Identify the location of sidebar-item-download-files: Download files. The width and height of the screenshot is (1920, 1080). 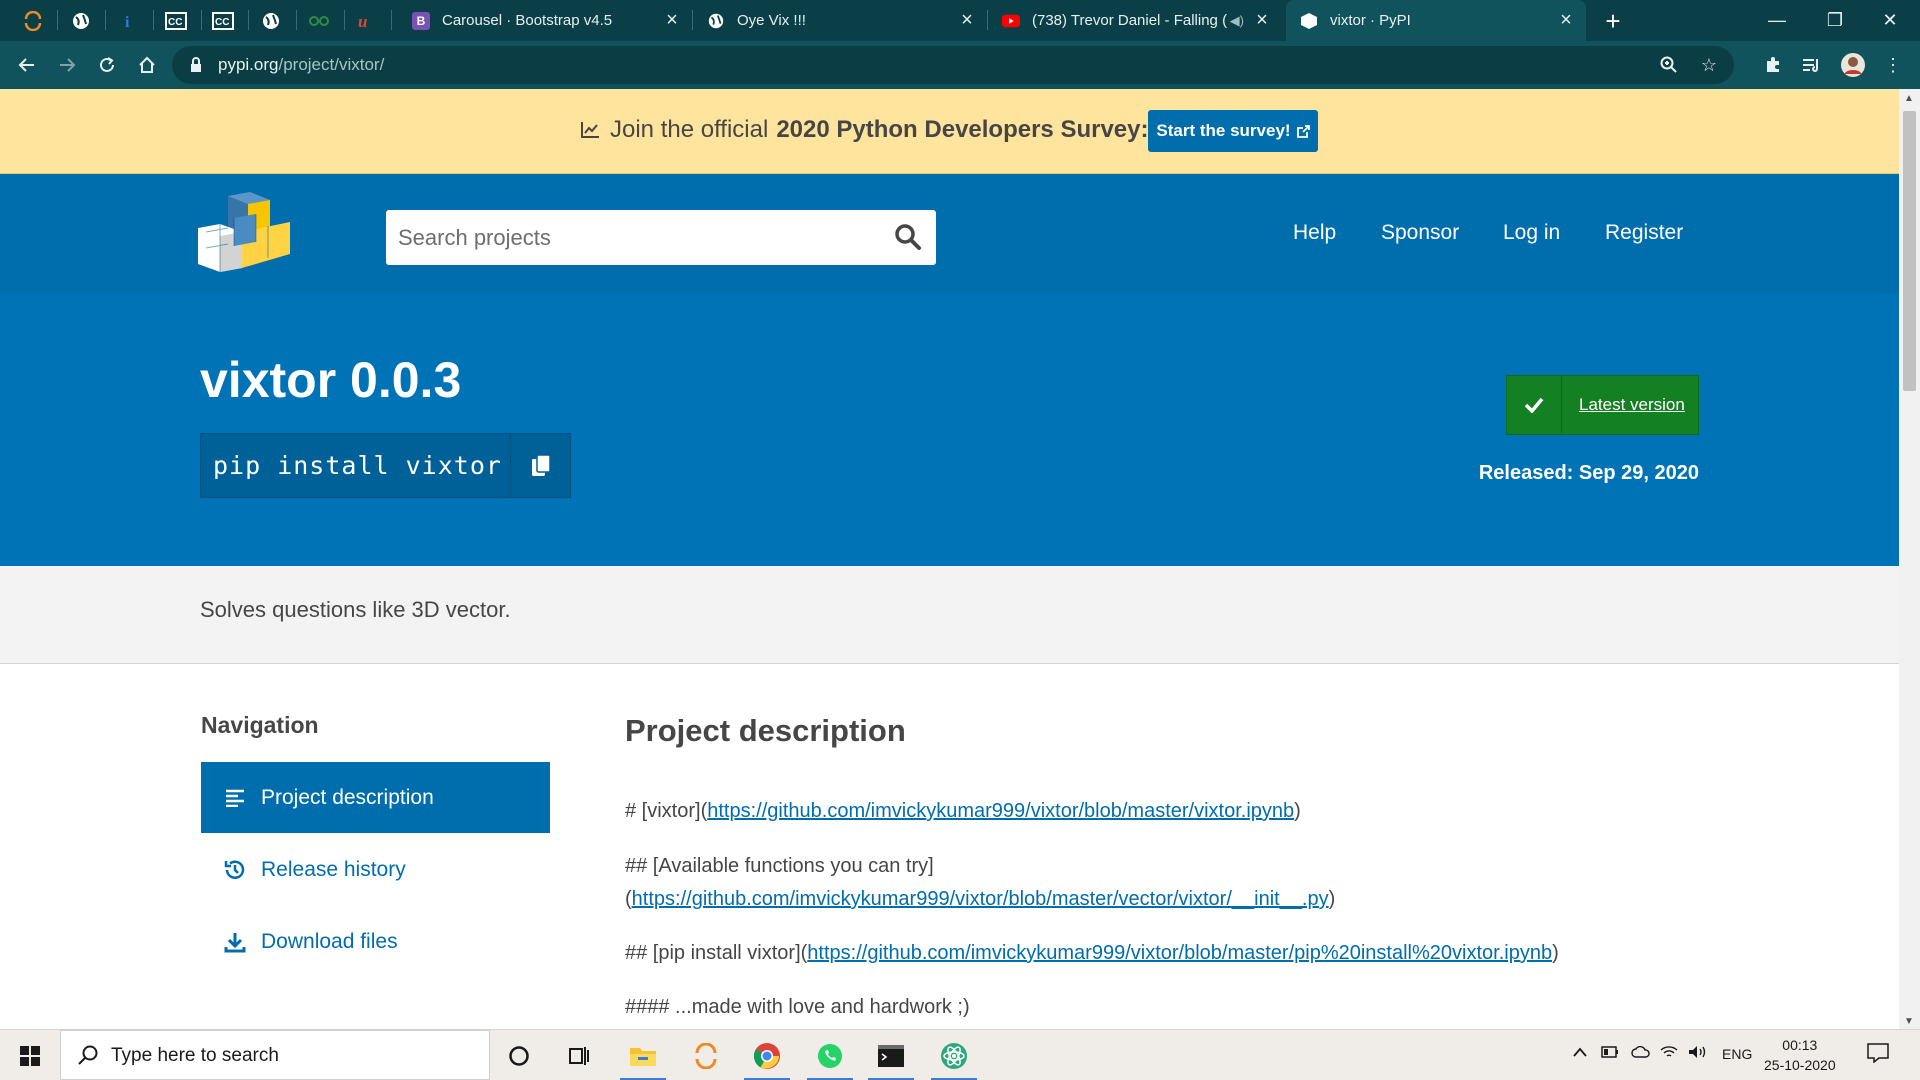
(375, 941).